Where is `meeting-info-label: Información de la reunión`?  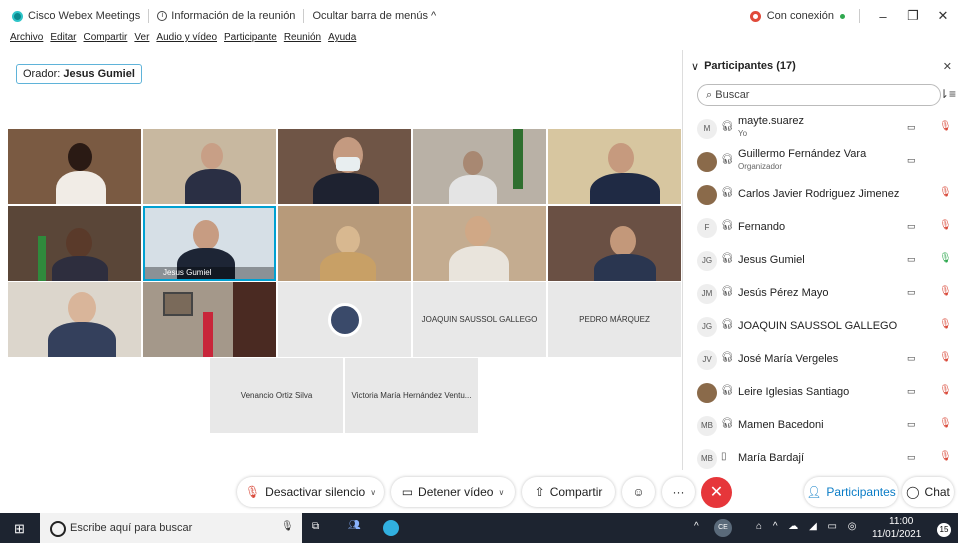
meeting-info-label: Información de la reunión is located at coordinates (233, 16).